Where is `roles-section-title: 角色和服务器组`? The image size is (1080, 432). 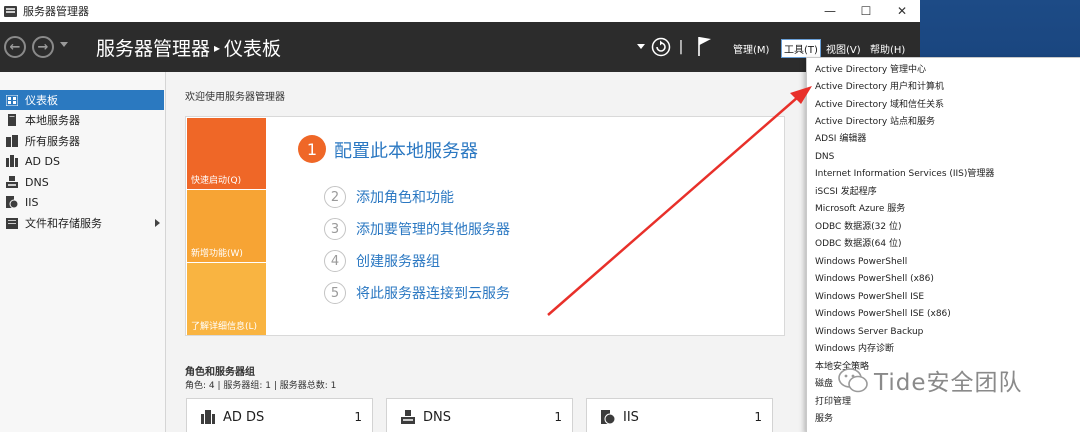 roles-section-title: 角色和服务器组 is located at coordinates (220, 372).